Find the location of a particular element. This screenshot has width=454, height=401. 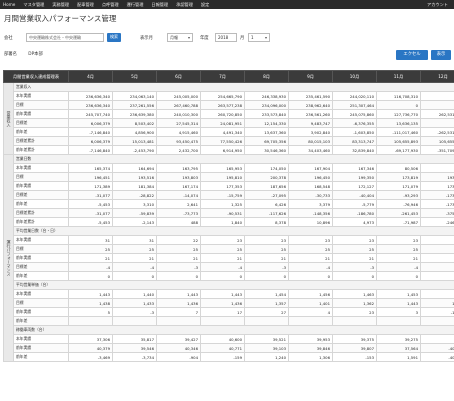

nav-daily-report: 日報管理 is located at coordinates (159, 4).